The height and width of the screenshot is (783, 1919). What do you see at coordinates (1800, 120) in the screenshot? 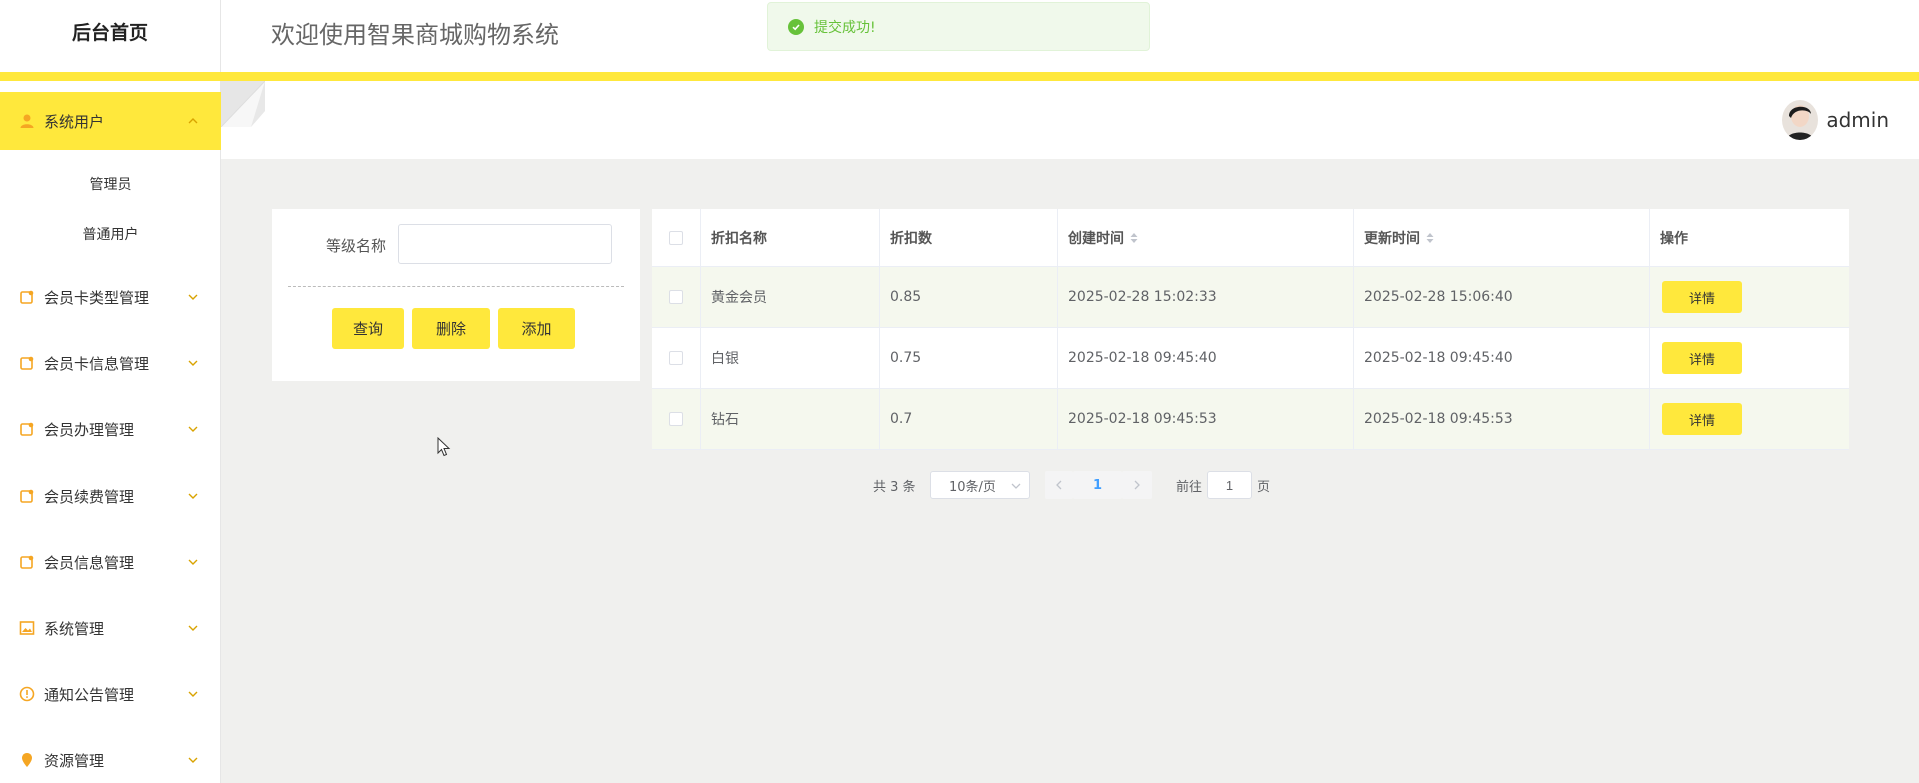
I see `avatar` at bounding box center [1800, 120].